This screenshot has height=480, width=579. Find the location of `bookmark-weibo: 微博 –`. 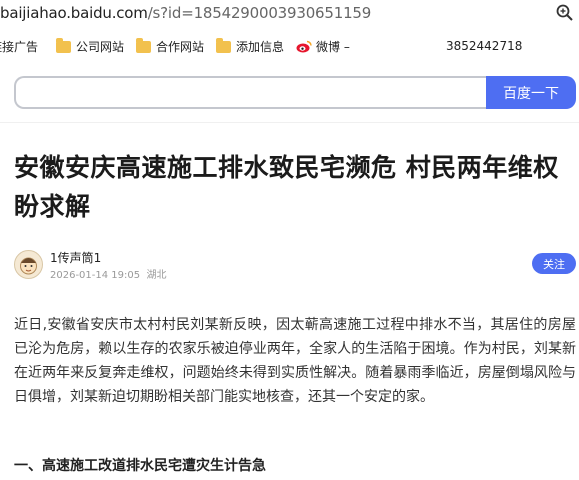

bookmark-weibo: 微博 – is located at coordinates (323, 46).